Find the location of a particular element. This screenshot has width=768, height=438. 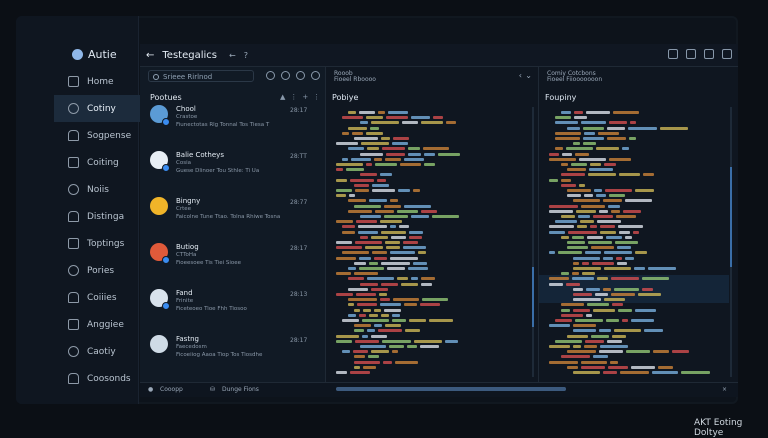

sidebar-item-8: Coiiies is located at coordinates (104, 297).